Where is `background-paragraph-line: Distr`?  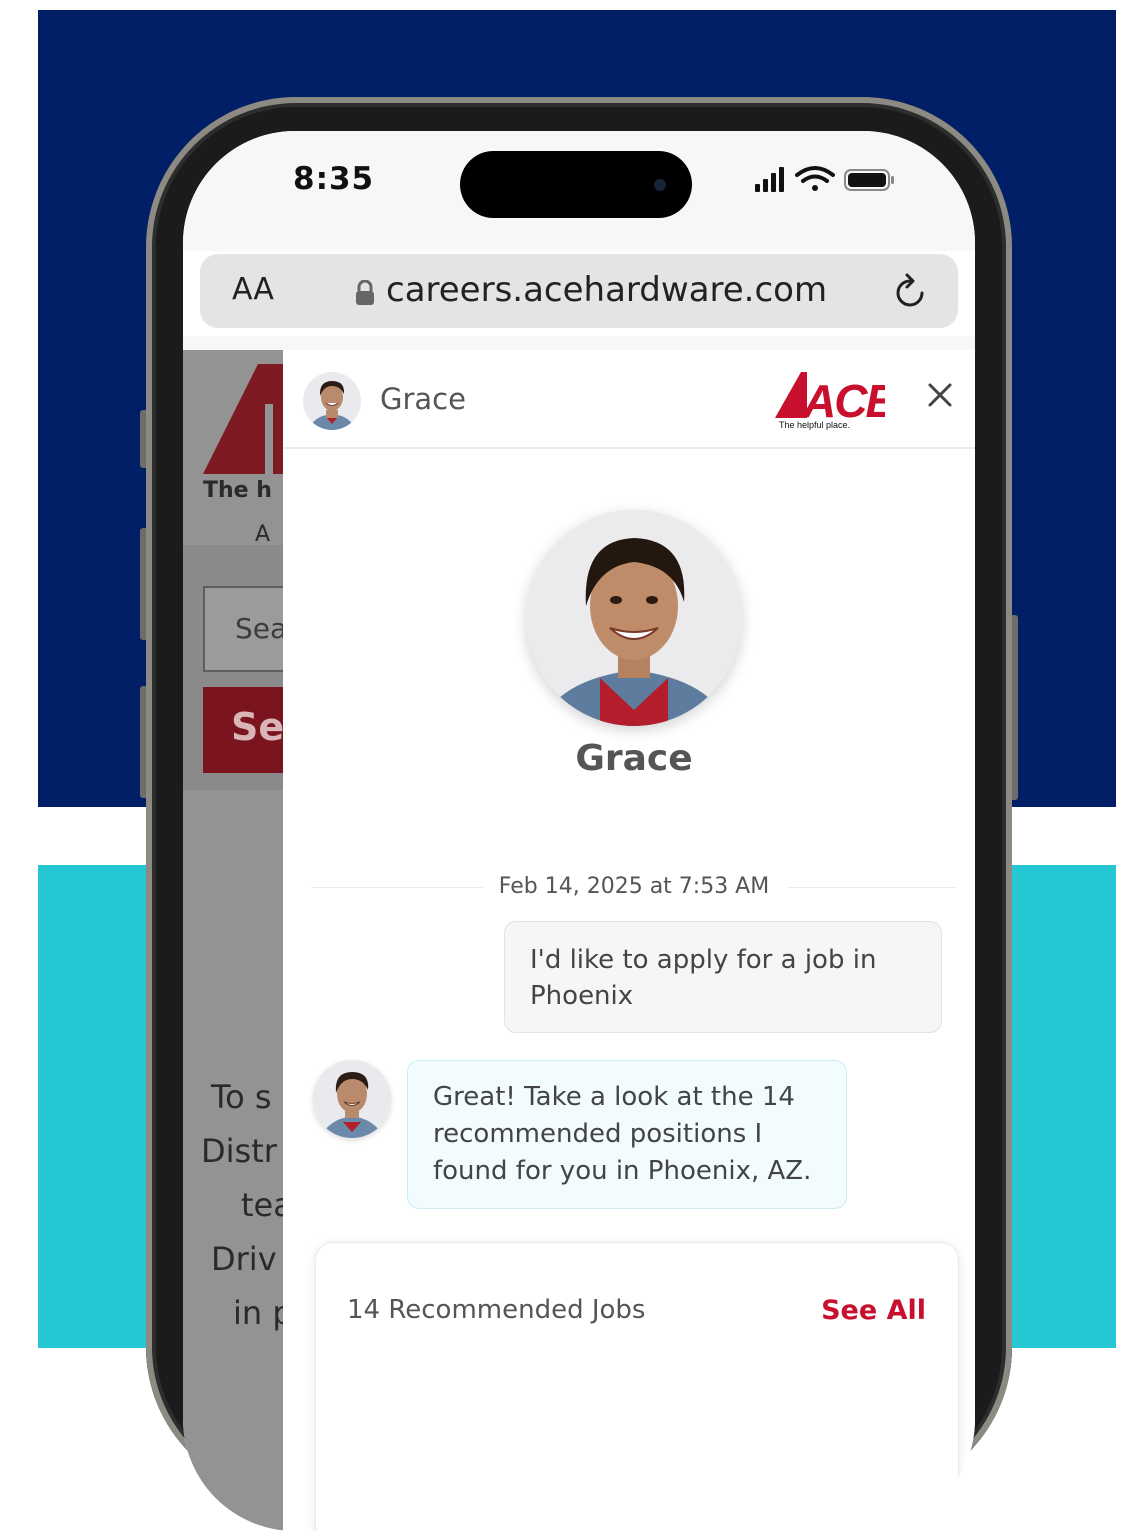
background-paragraph-line: Distr is located at coordinates (239, 1151).